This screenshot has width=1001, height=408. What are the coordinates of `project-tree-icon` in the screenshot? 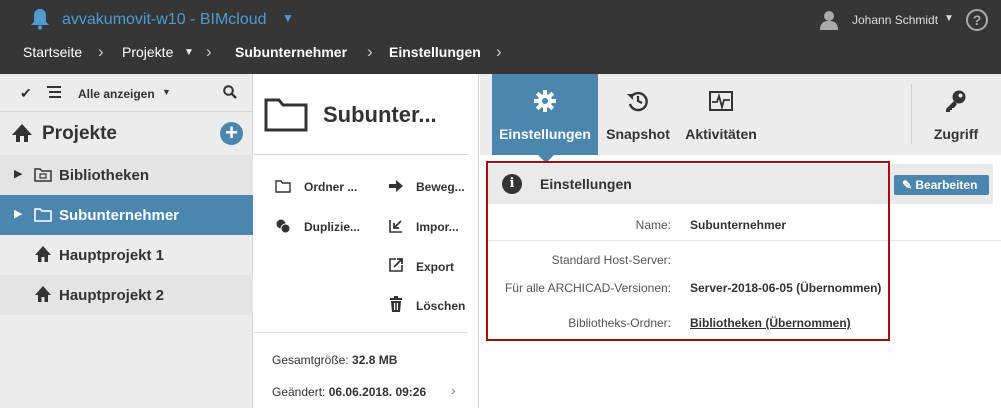 It's located at (22, 133).